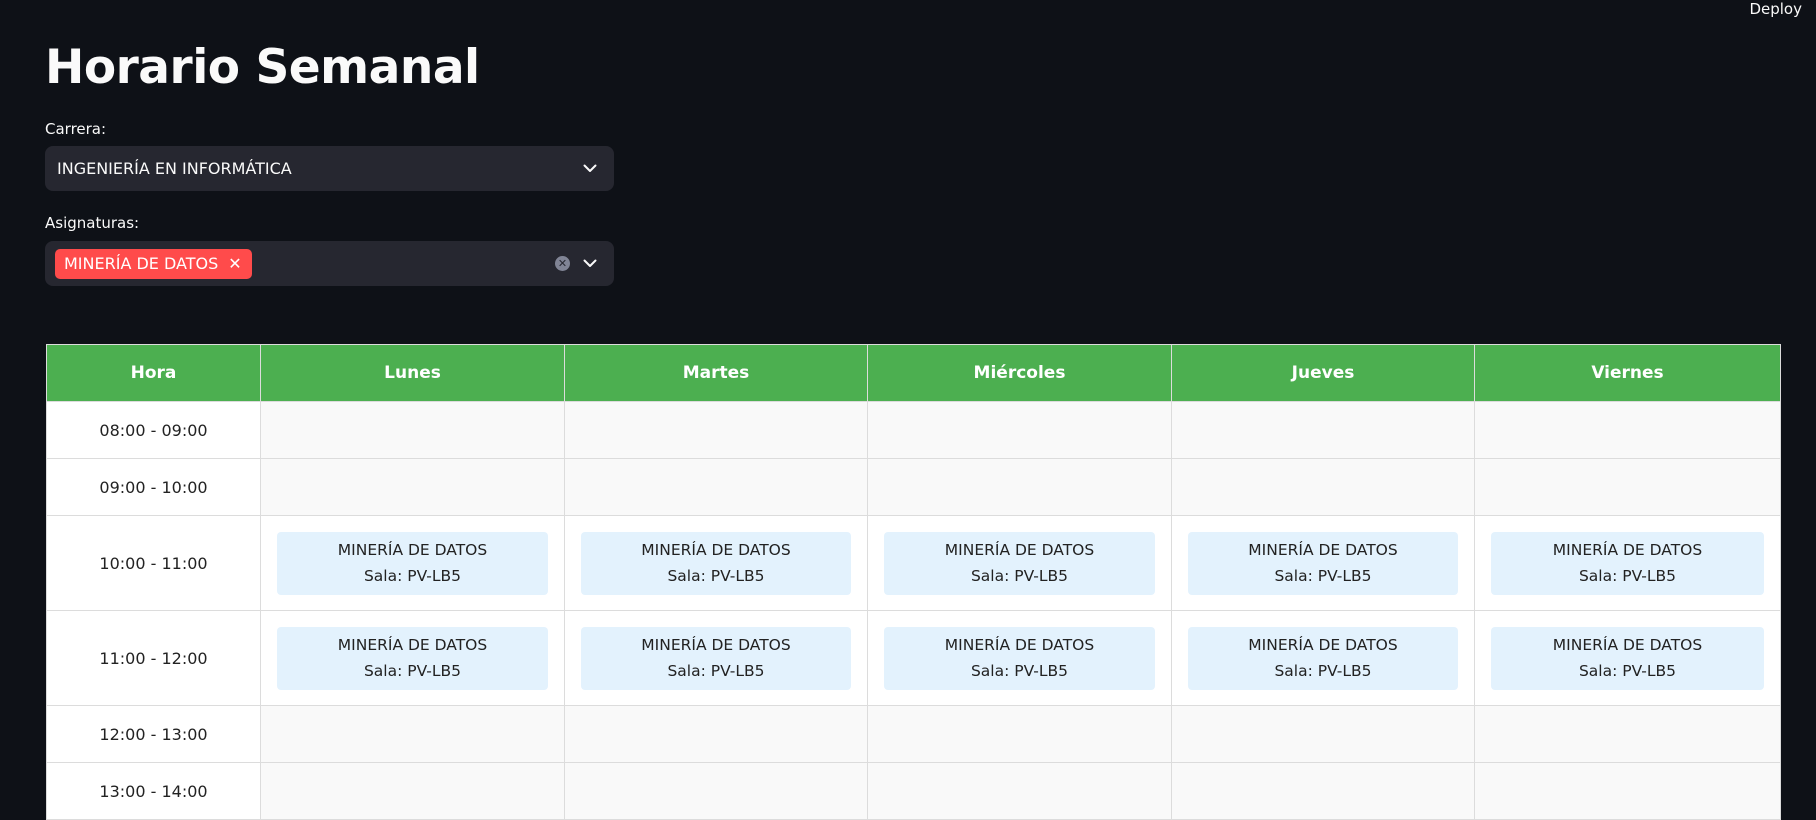 The image size is (1816, 820). Describe the element at coordinates (1775, 9) in the screenshot. I see `deploy-button: Deploy` at that location.